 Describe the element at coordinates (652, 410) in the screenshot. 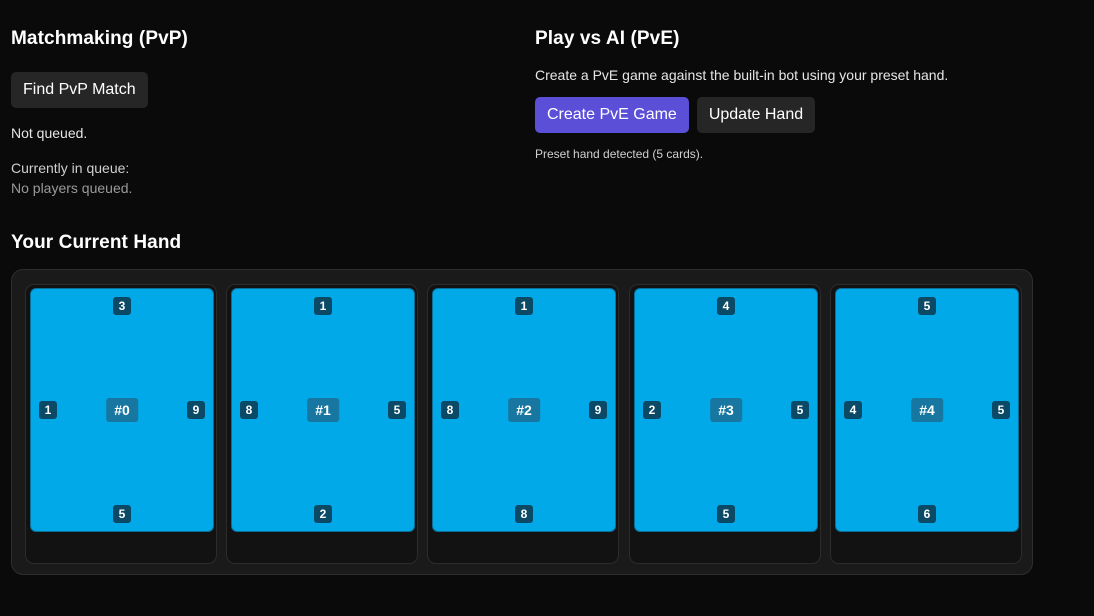

I see `card-left-value: 2` at that location.